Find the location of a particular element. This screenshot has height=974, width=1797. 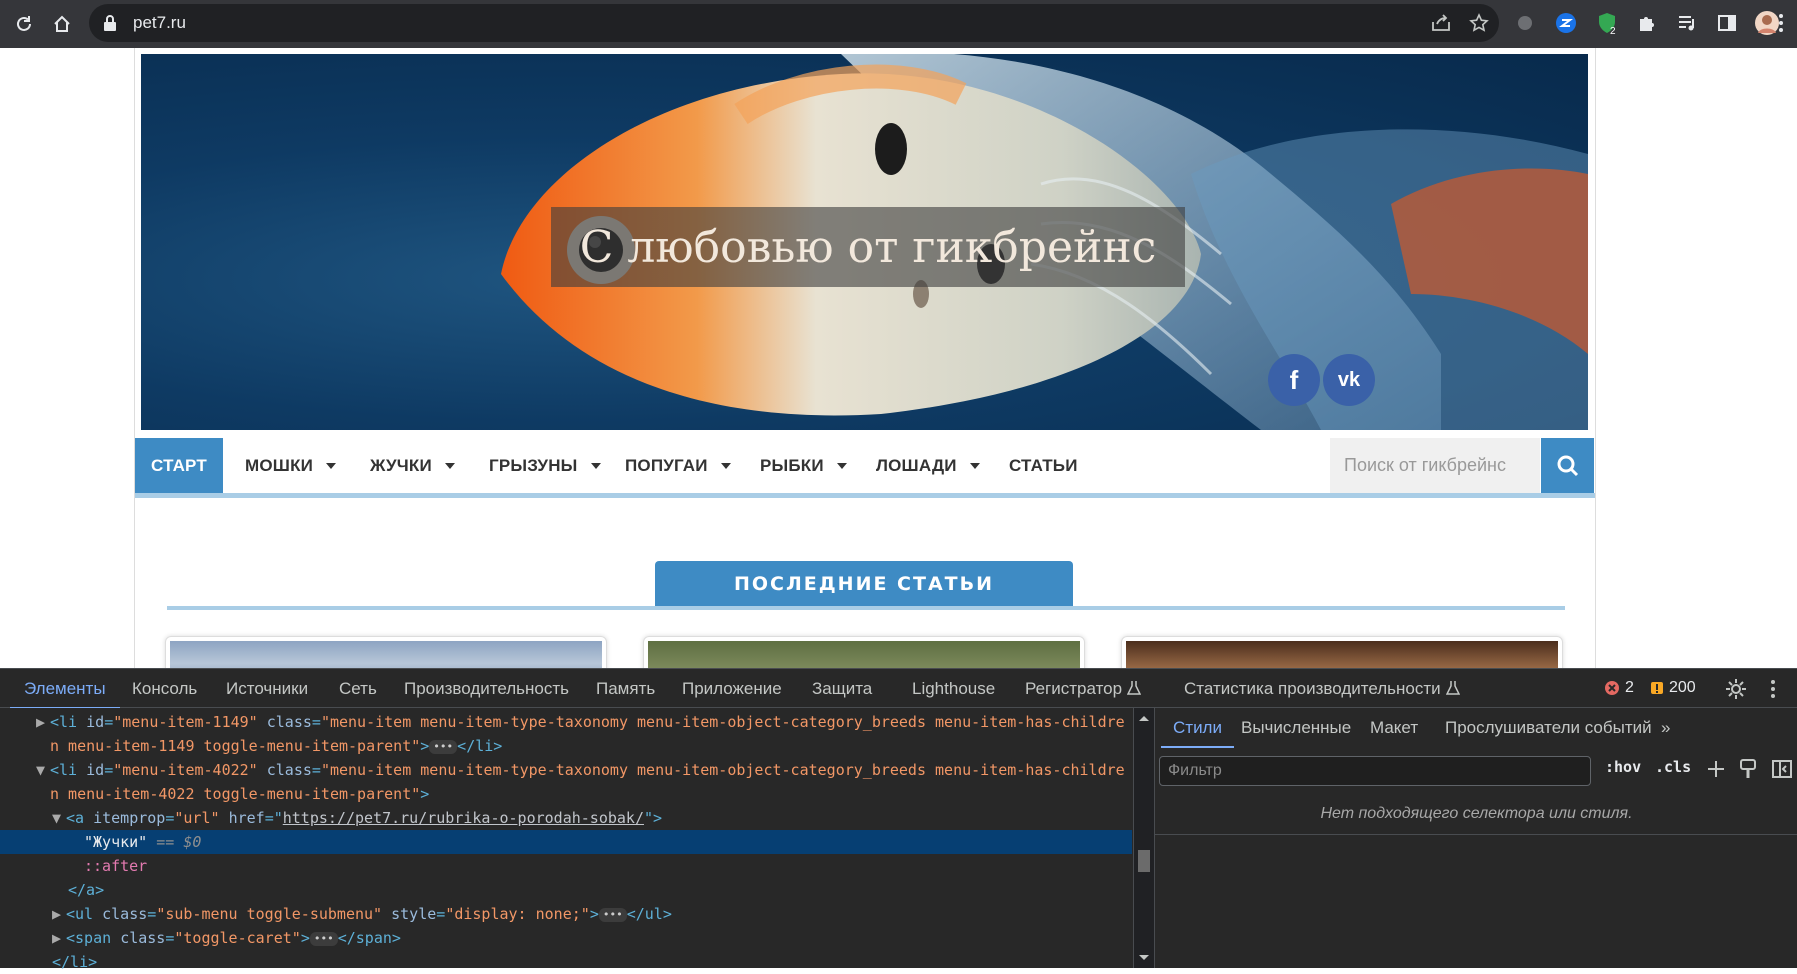

toggle-sidebar-icon is located at coordinates (1782, 771).